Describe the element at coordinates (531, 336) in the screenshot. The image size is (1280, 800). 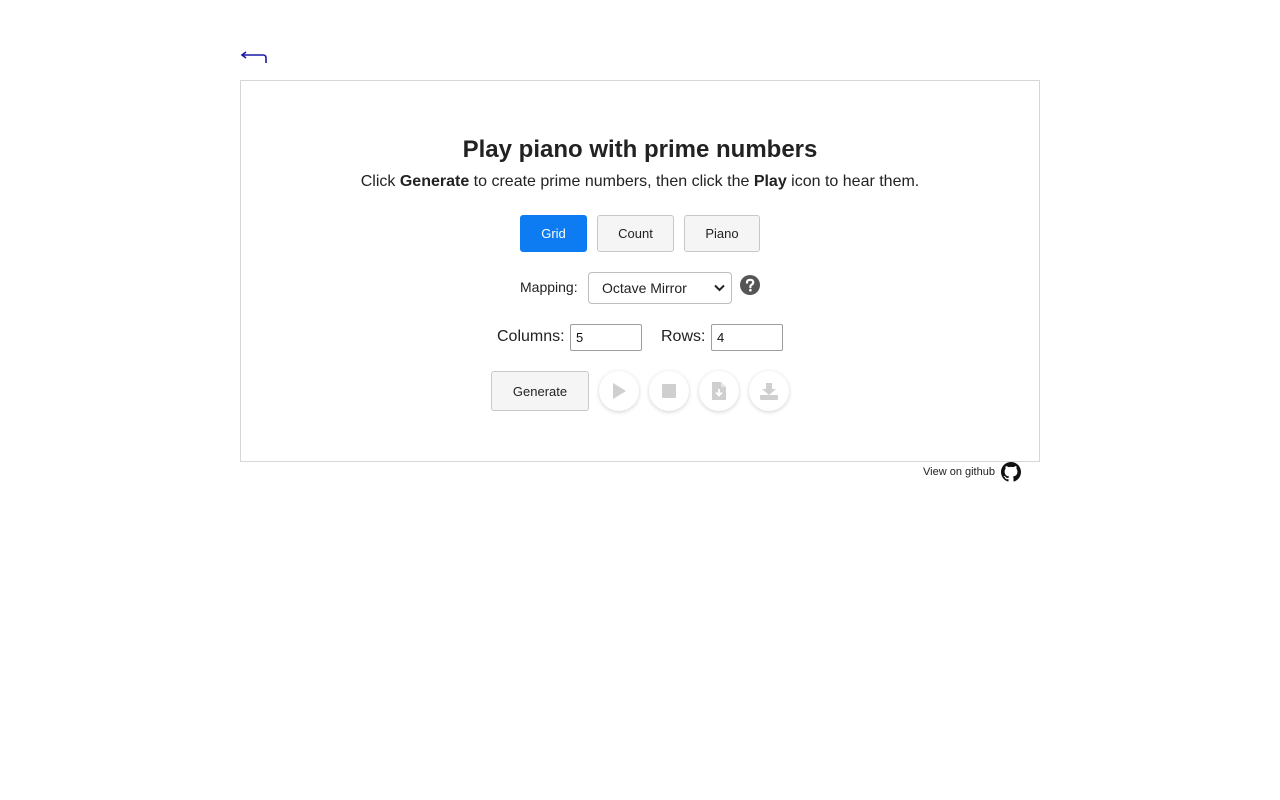
I see `columns-label: Columns:` at that location.